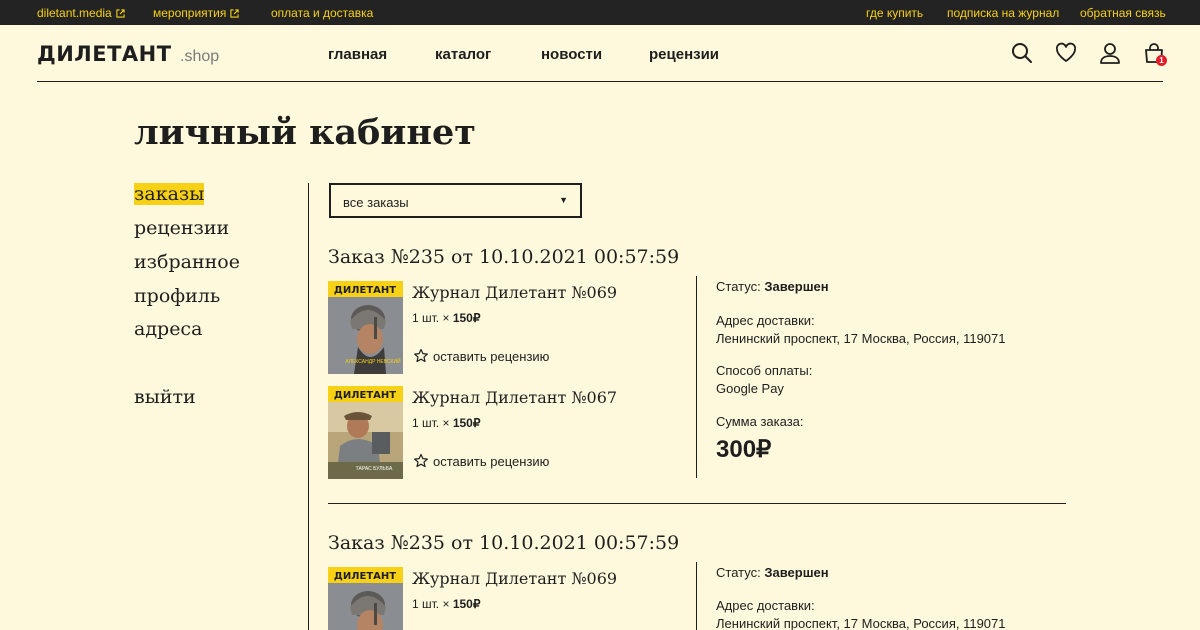  I want to click on cart-count-badge: 1, so click(1161, 60).